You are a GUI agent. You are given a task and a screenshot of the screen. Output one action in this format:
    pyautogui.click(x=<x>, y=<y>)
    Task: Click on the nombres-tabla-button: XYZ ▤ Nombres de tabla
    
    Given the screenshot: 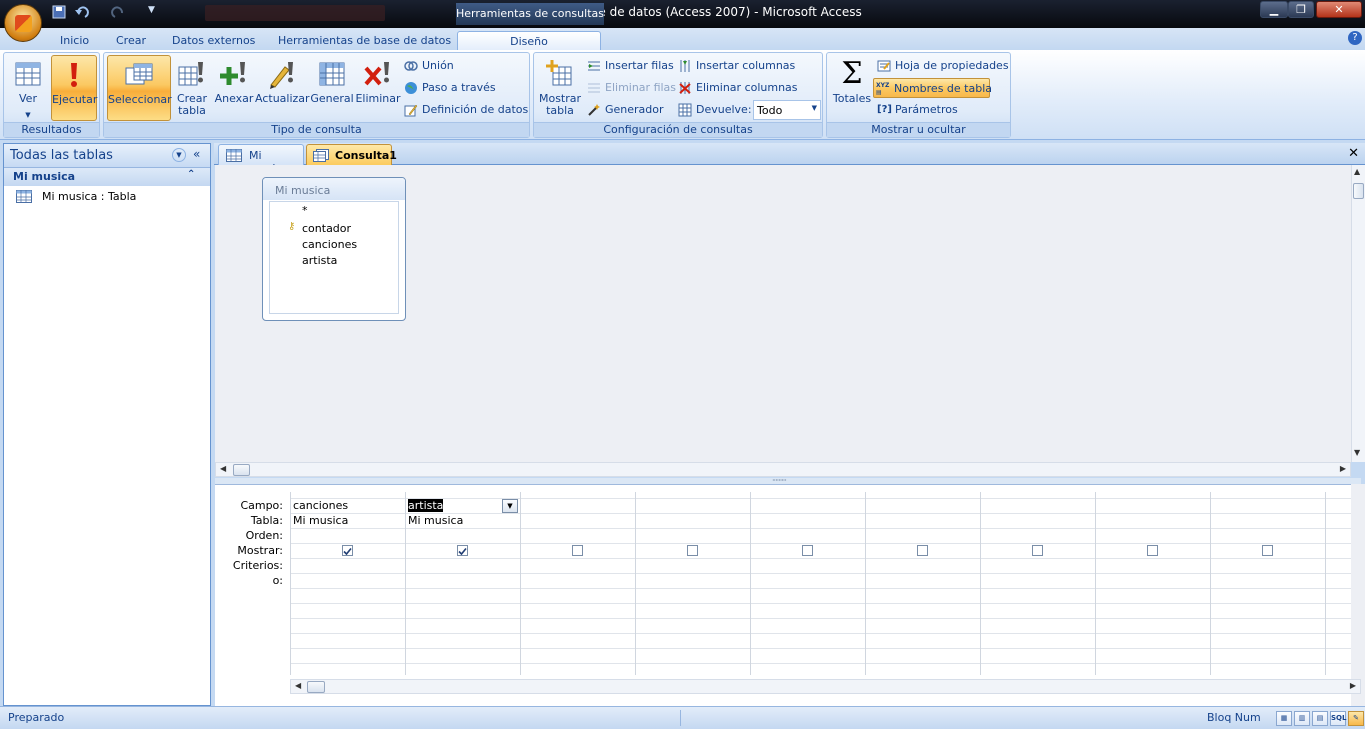 What is the action you would take?
    pyautogui.click(x=932, y=88)
    